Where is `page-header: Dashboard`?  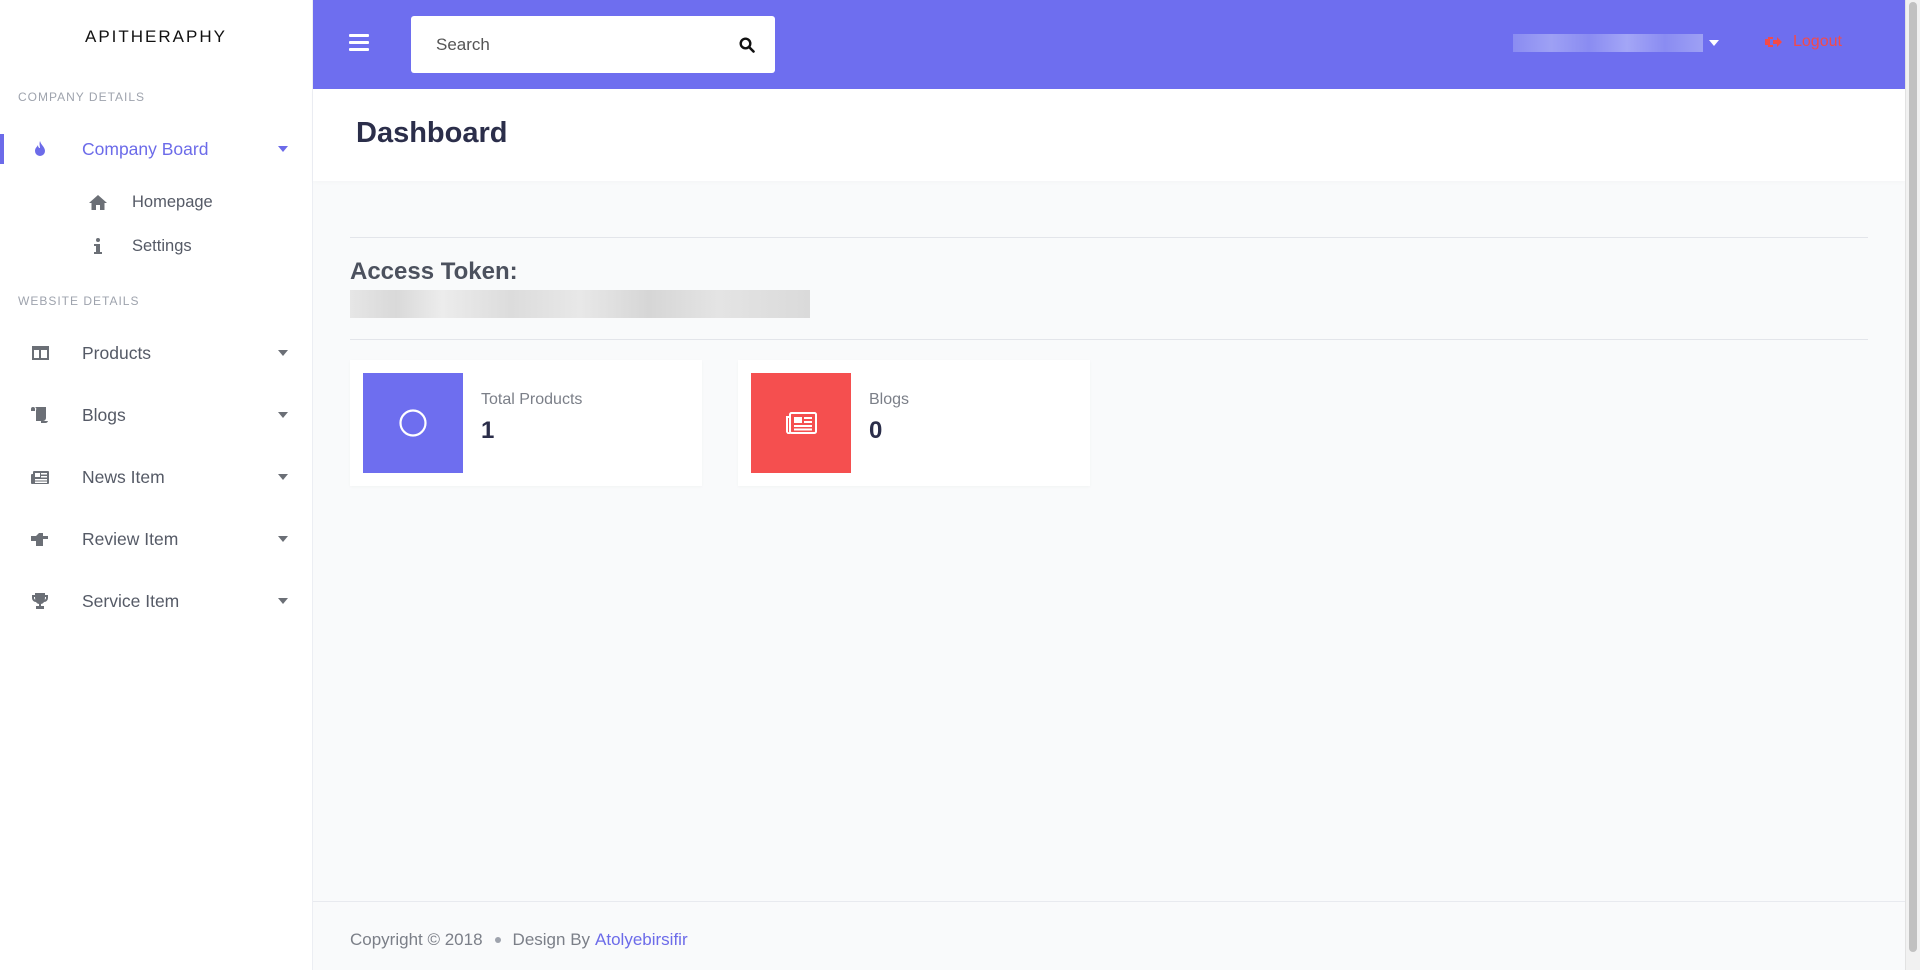
page-header: Dashboard is located at coordinates (1109, 135).